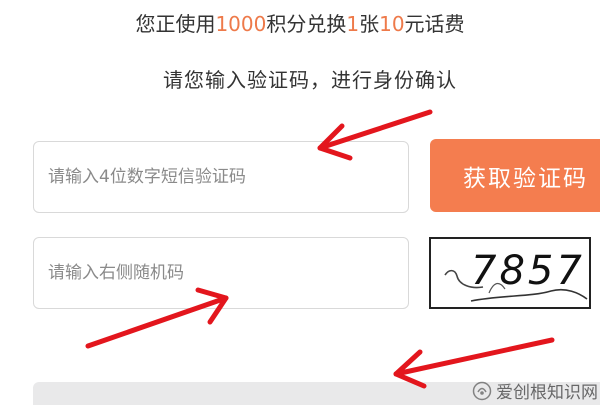 This screenshot has width=600, height=405. Describe the element at coordinates (310, 80) in the screenshot. I see `verification-instruction: 请您输入验证码，进行身份确认` at that location.